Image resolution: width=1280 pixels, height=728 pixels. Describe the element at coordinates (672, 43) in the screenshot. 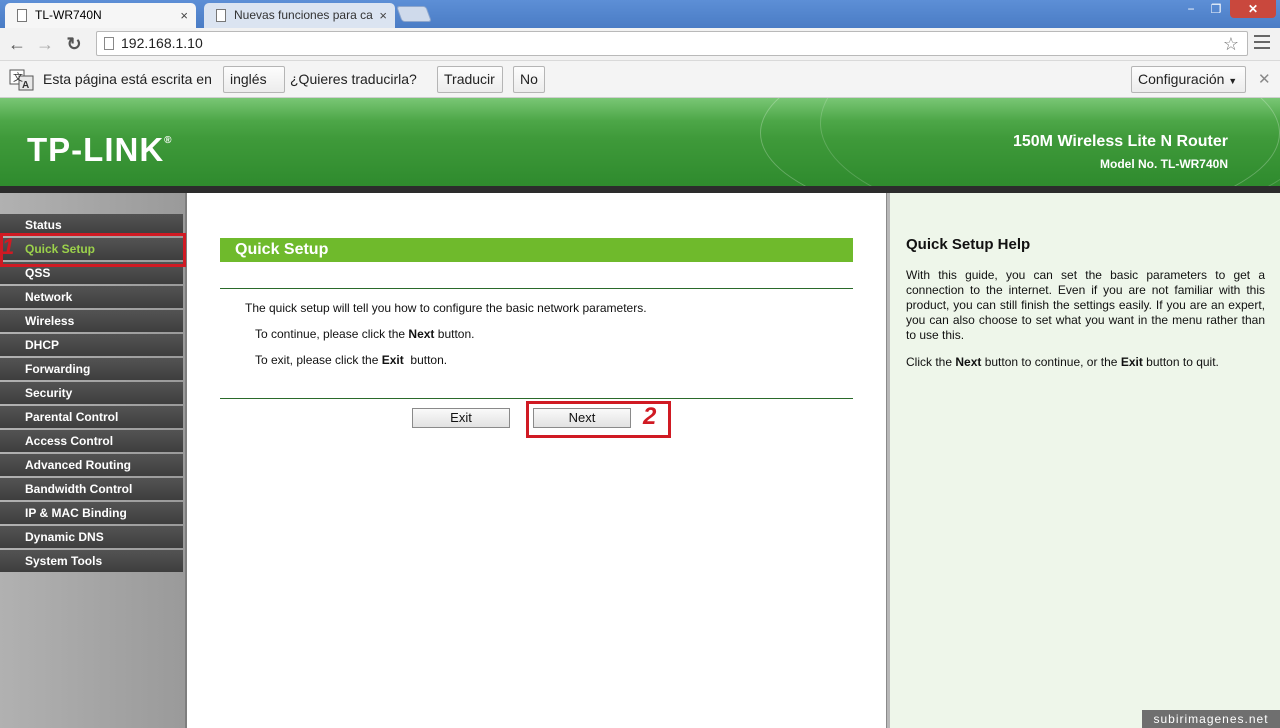

I see `address-bar: 192.168.1.10 ☆` at that location.